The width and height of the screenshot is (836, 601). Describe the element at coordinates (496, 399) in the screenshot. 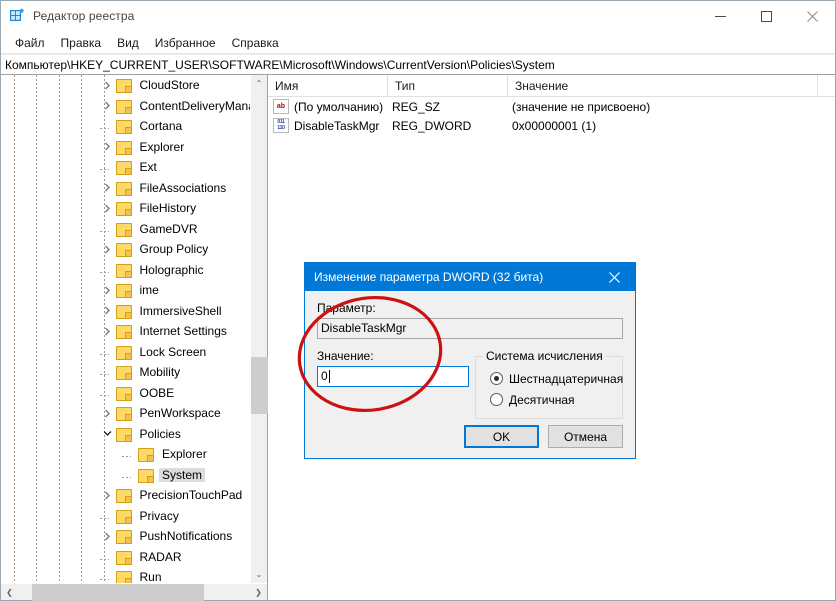

I see `radio-decimal-icon` at that location.